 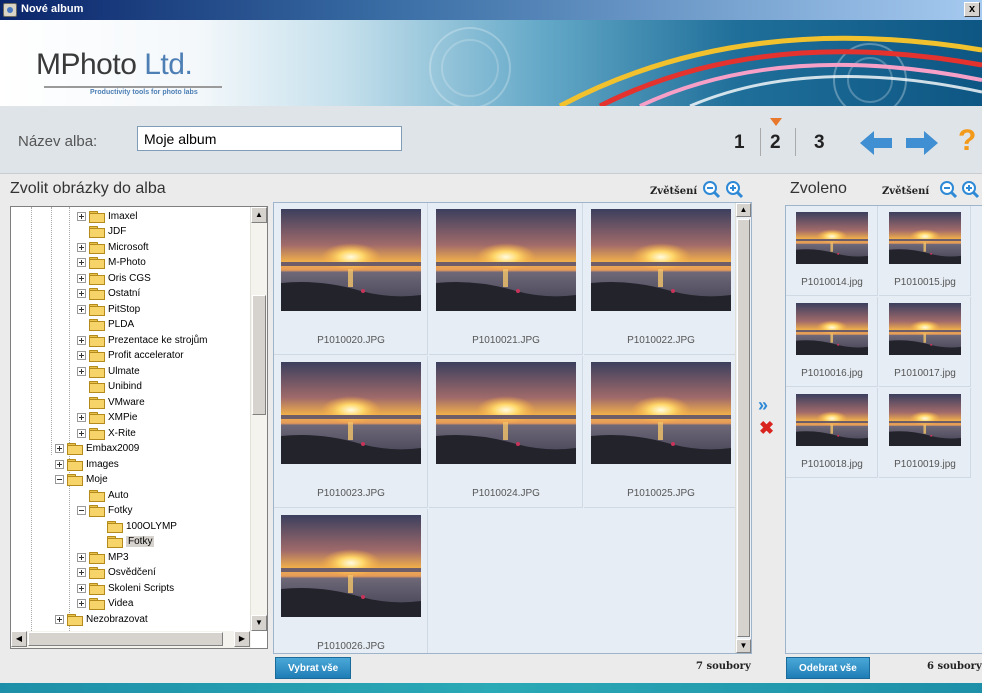 What do you see at coordinates (828, 668) in the screenshot?
I see `remove-all-button: Odebrat vše` at bounding box center [828, 668].